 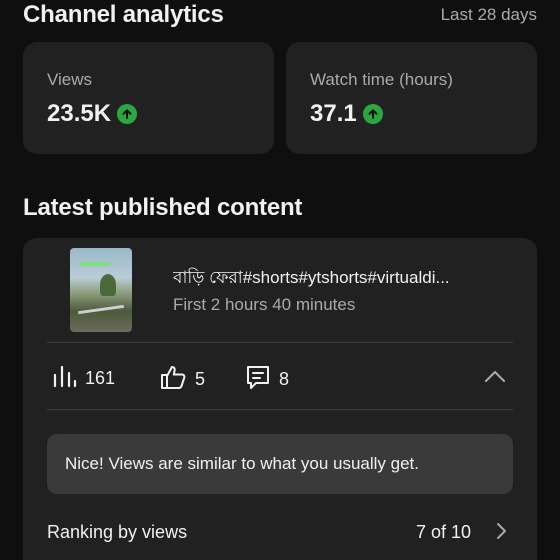 I want to click on views-metric: 161, so click(x=83, y=378).